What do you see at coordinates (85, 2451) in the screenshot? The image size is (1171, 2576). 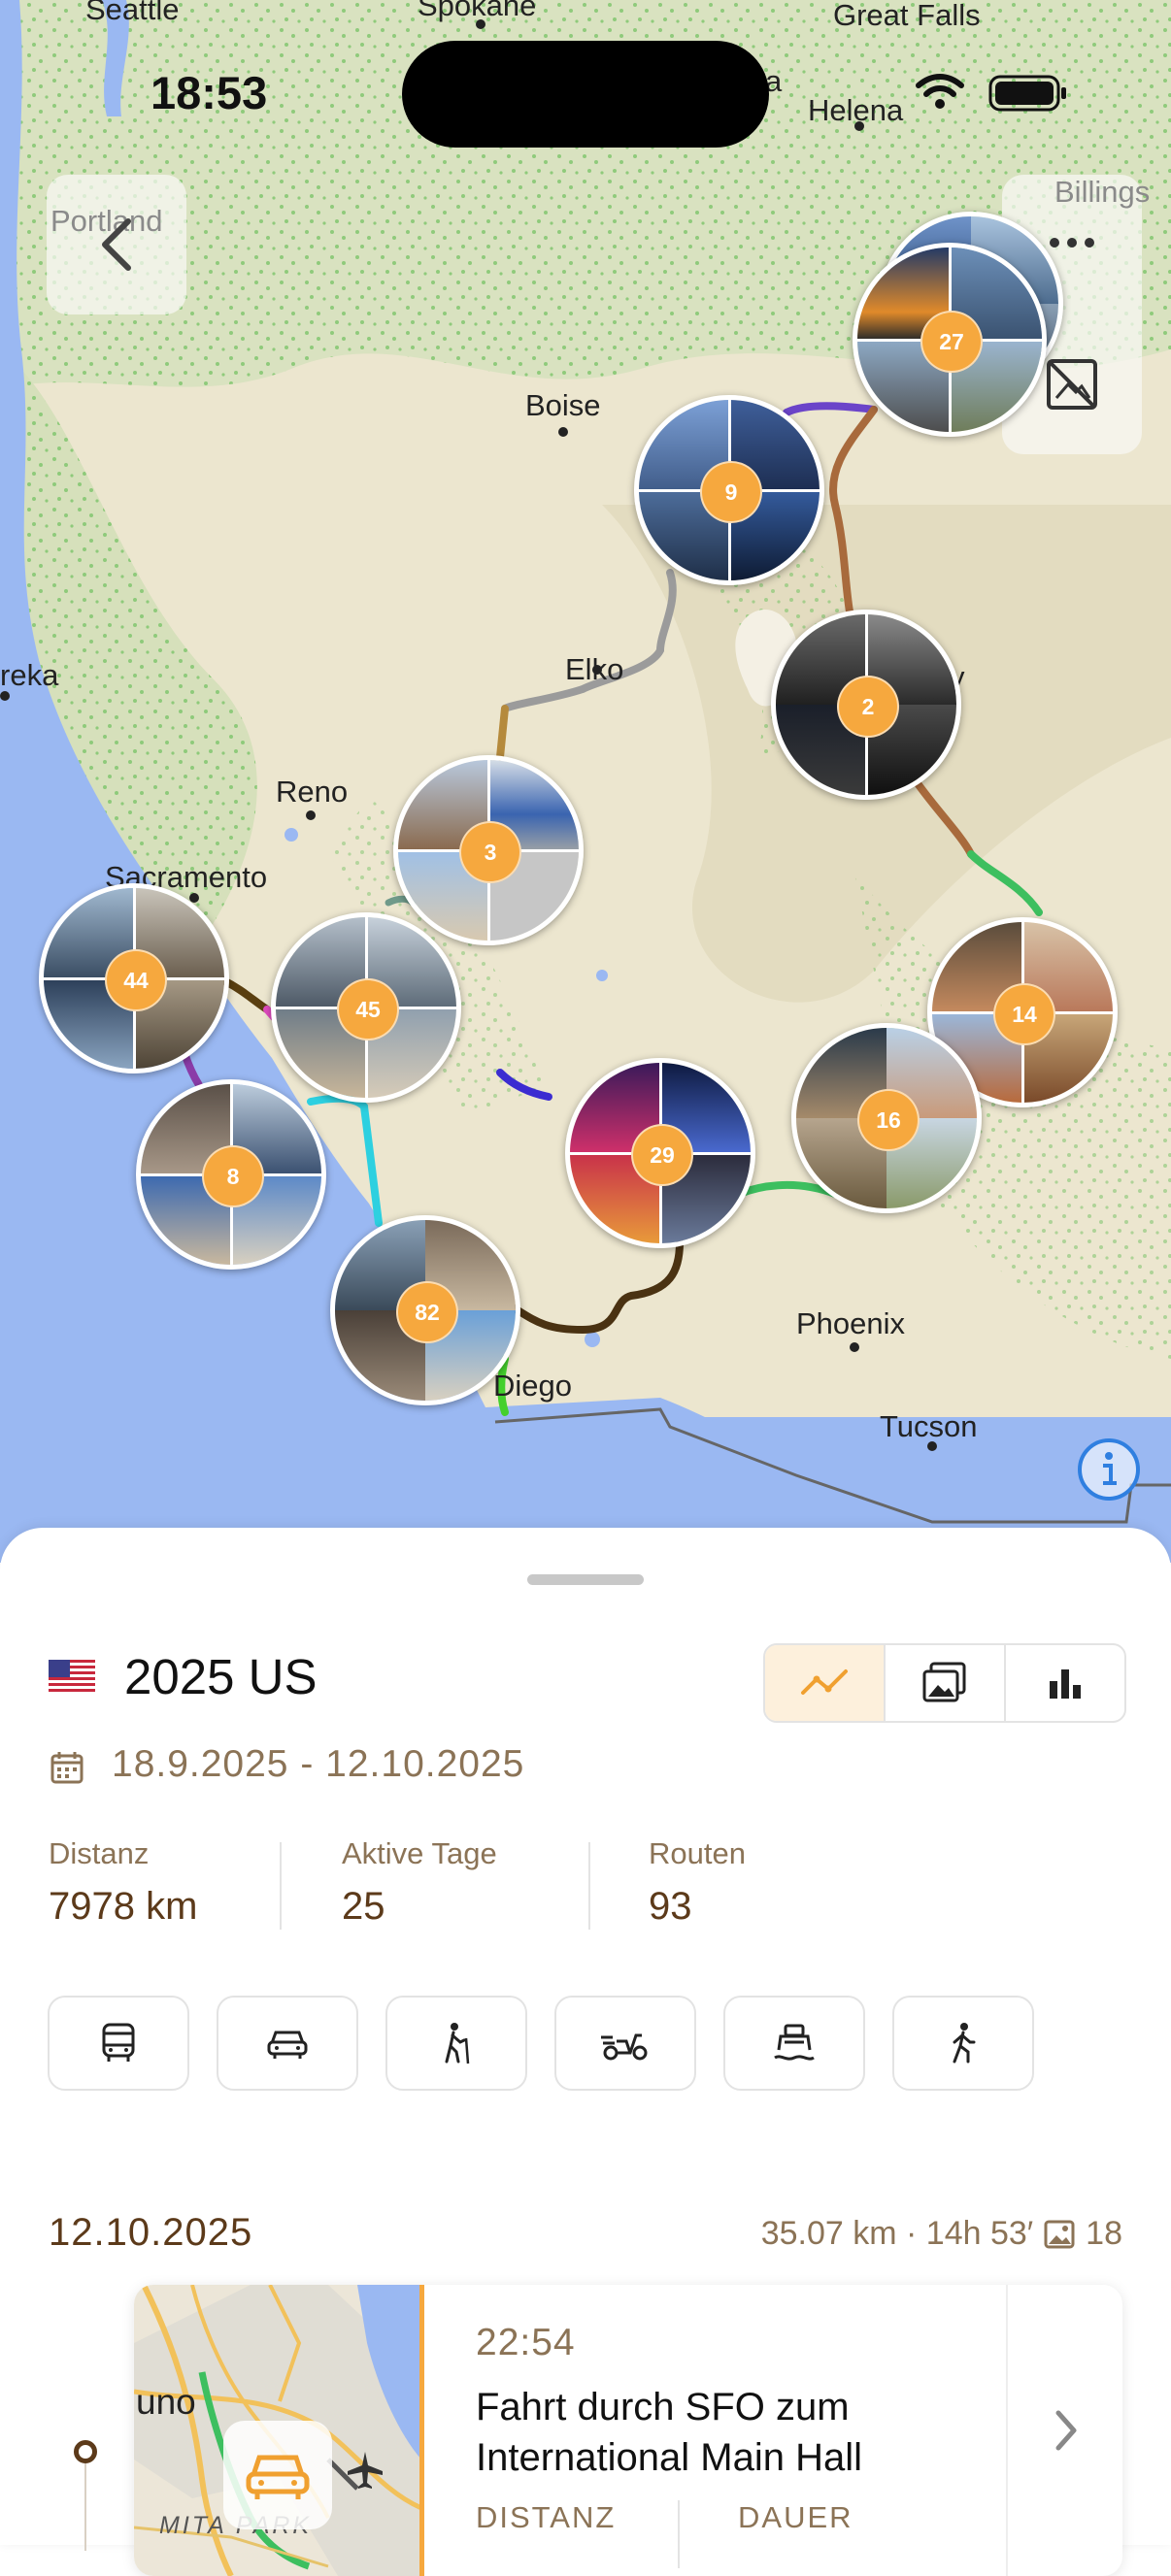 I see `timeline-node` at bounding box center [85, 2451].